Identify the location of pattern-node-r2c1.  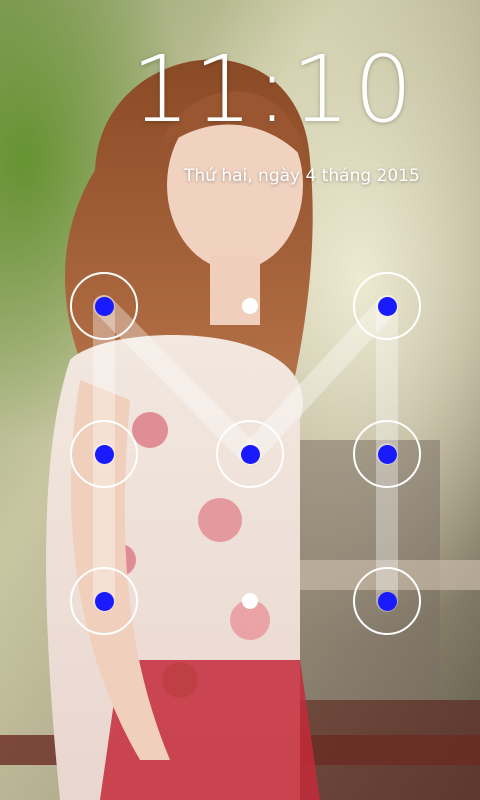
(104, 454).